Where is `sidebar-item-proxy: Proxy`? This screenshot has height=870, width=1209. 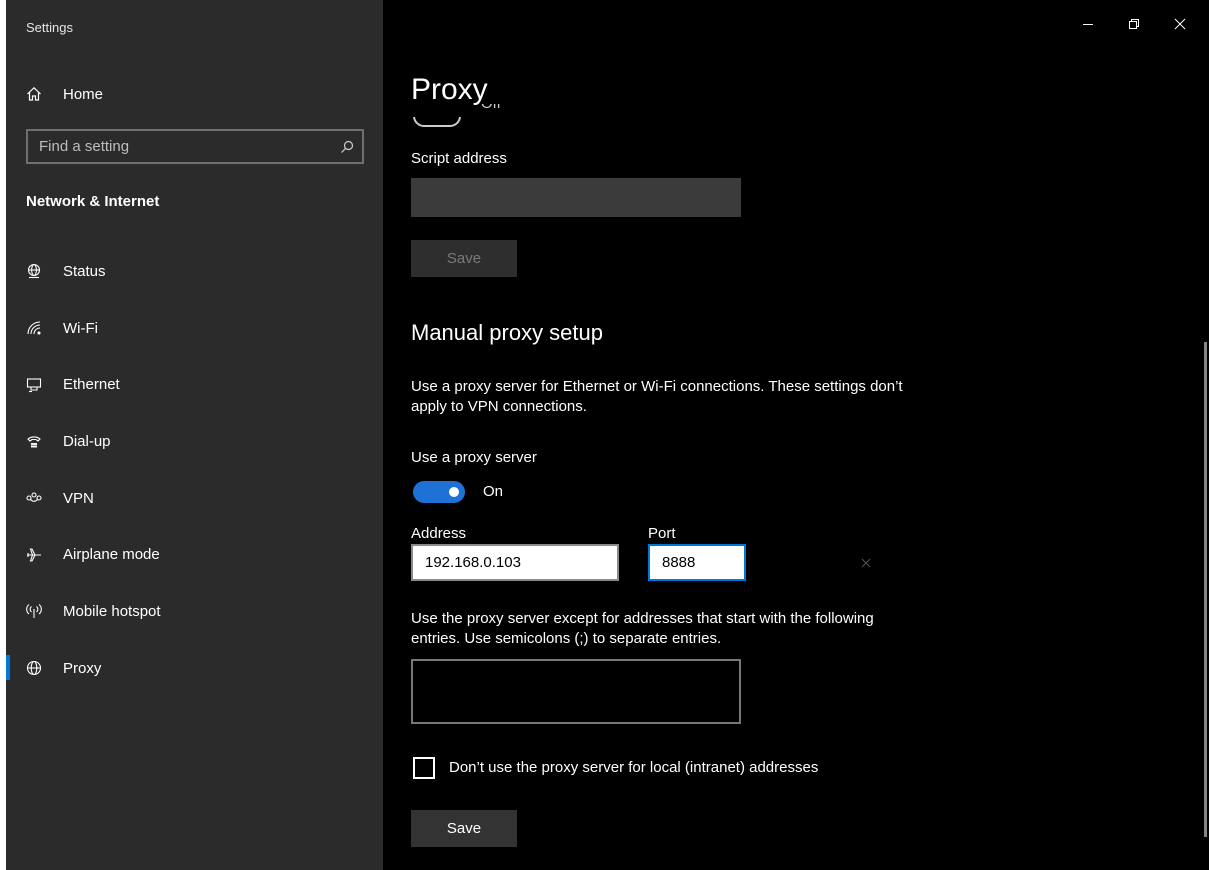
sidebar-item-proxy: Proxy is located at coordinates (194, 668).